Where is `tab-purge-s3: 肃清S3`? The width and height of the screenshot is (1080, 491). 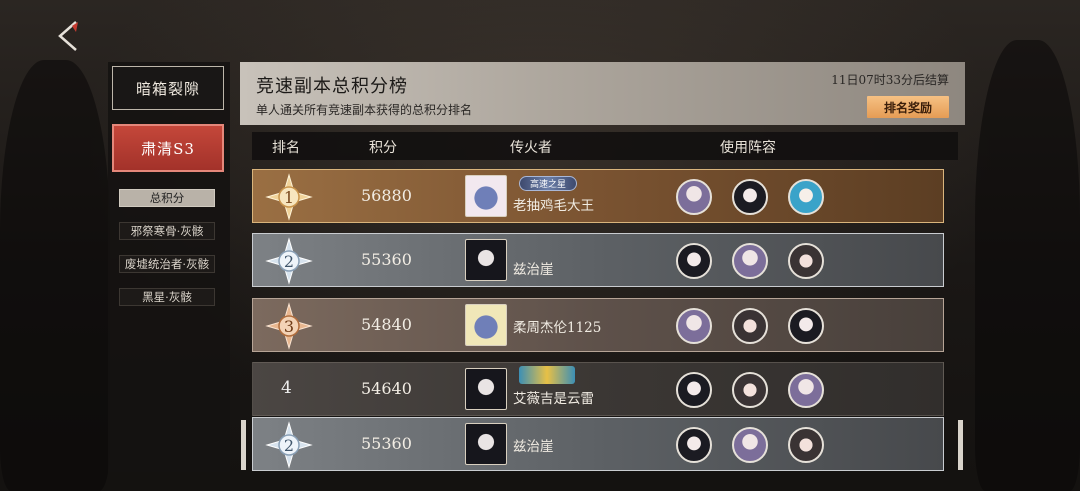
tab-purge-s3: 肃清S3 is located at coordinates (168, 148).